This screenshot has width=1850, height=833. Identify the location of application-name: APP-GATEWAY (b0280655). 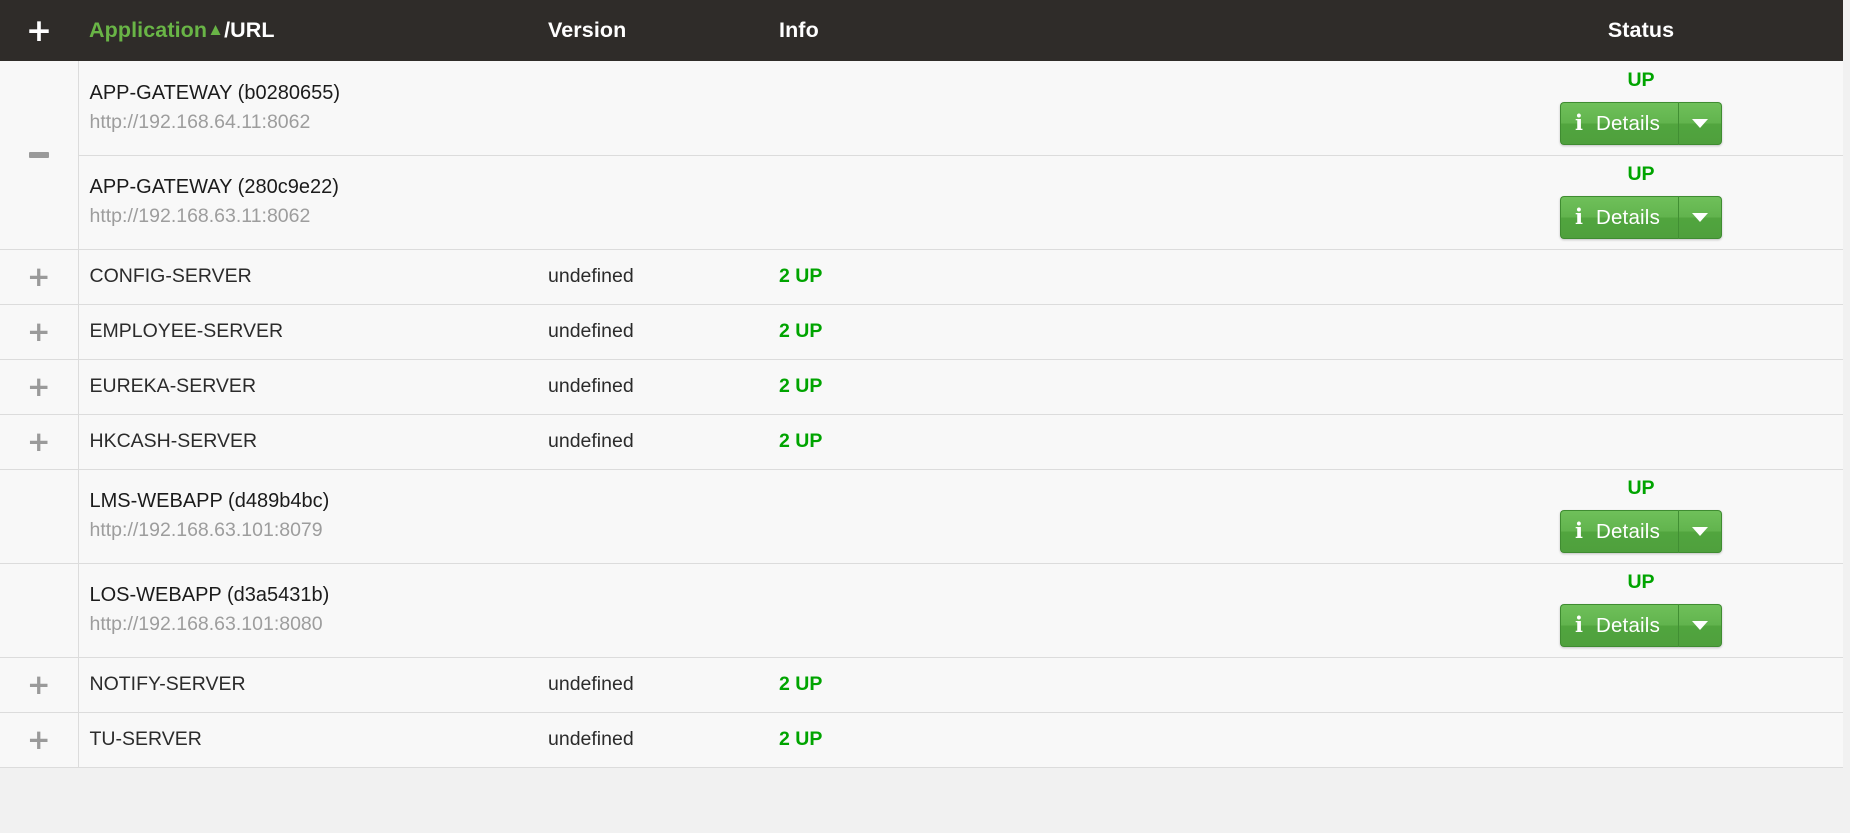
(319, 93).